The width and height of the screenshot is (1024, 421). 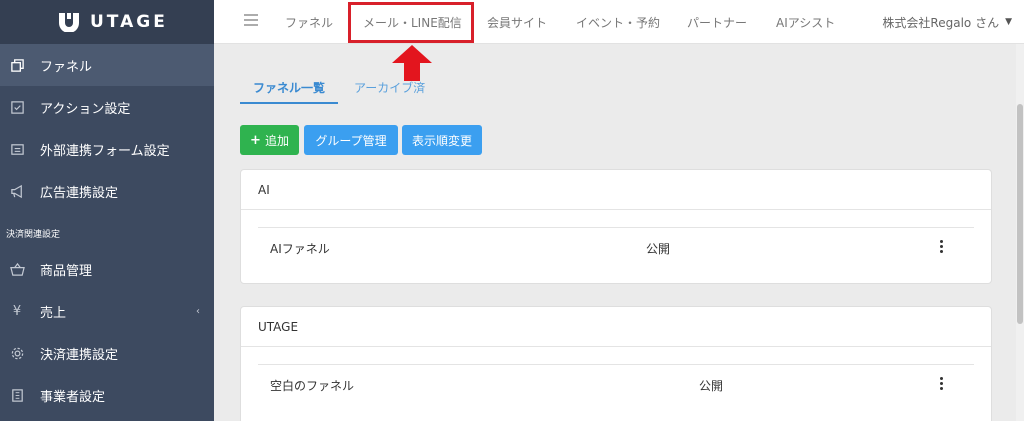 I want to click on add-button: + 追加, so click(x=269, y=140).